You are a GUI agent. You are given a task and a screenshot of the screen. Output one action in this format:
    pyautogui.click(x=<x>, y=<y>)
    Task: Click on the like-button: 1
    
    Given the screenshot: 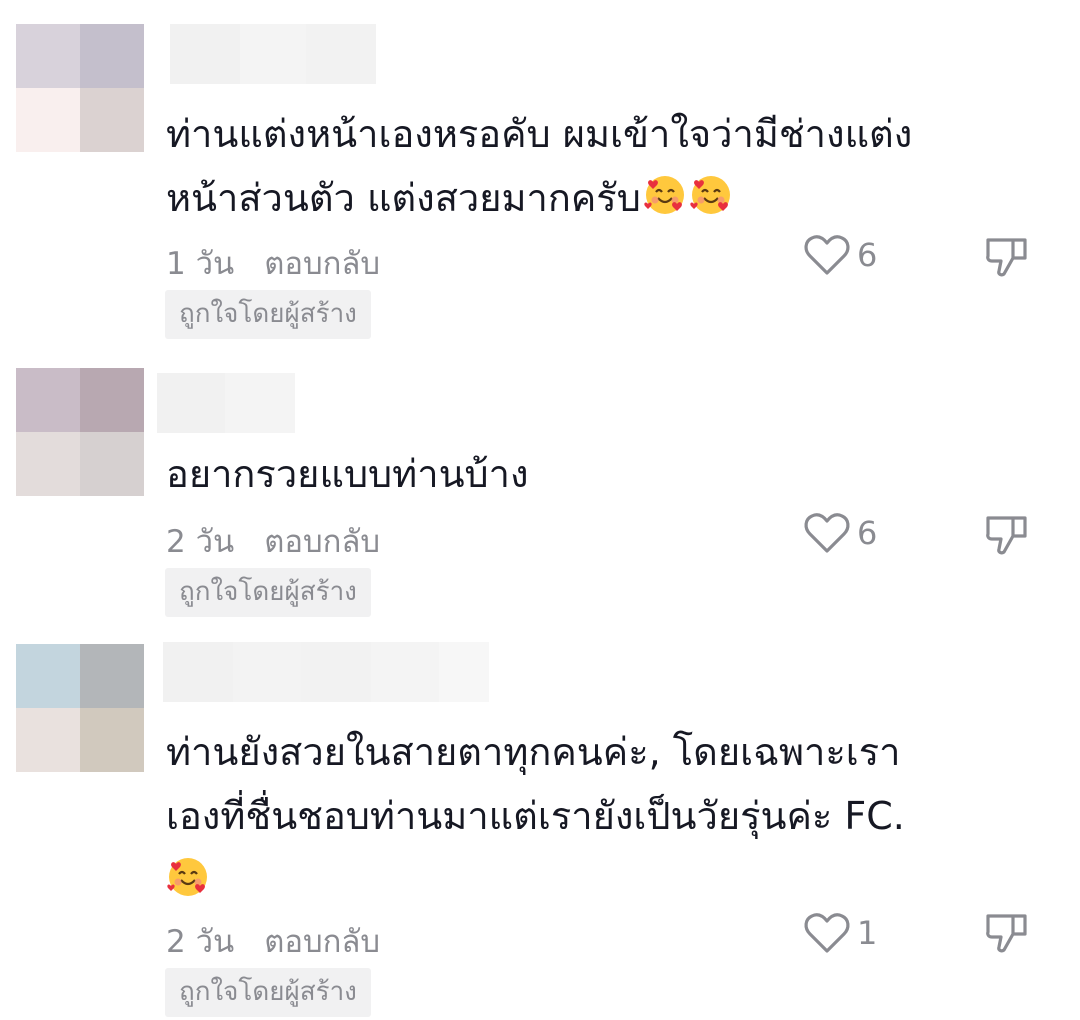 What is the action you would take?
    pyautogui.click(x=840, y=933)
    